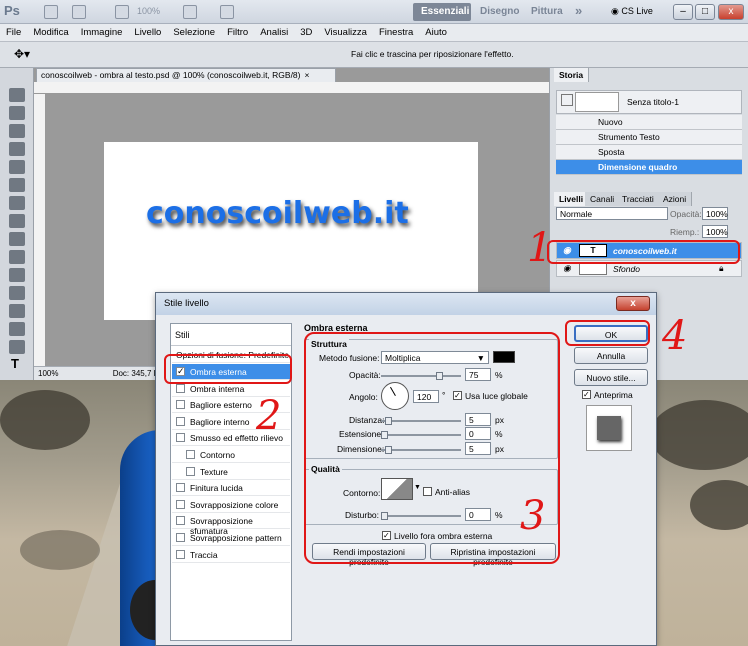 This screenshot has height=646, width=748. I want to click on layer-blend-select: Normale, so click(612, 213).